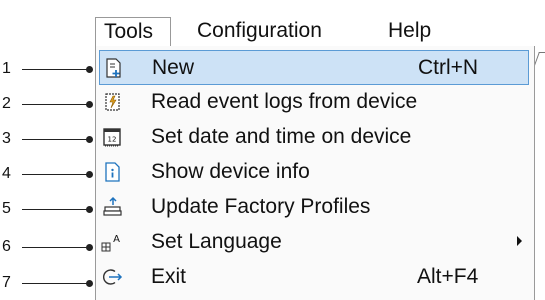  I want to click on menu-item-read-event-logs: Read event logs from device, so click(314, 102).